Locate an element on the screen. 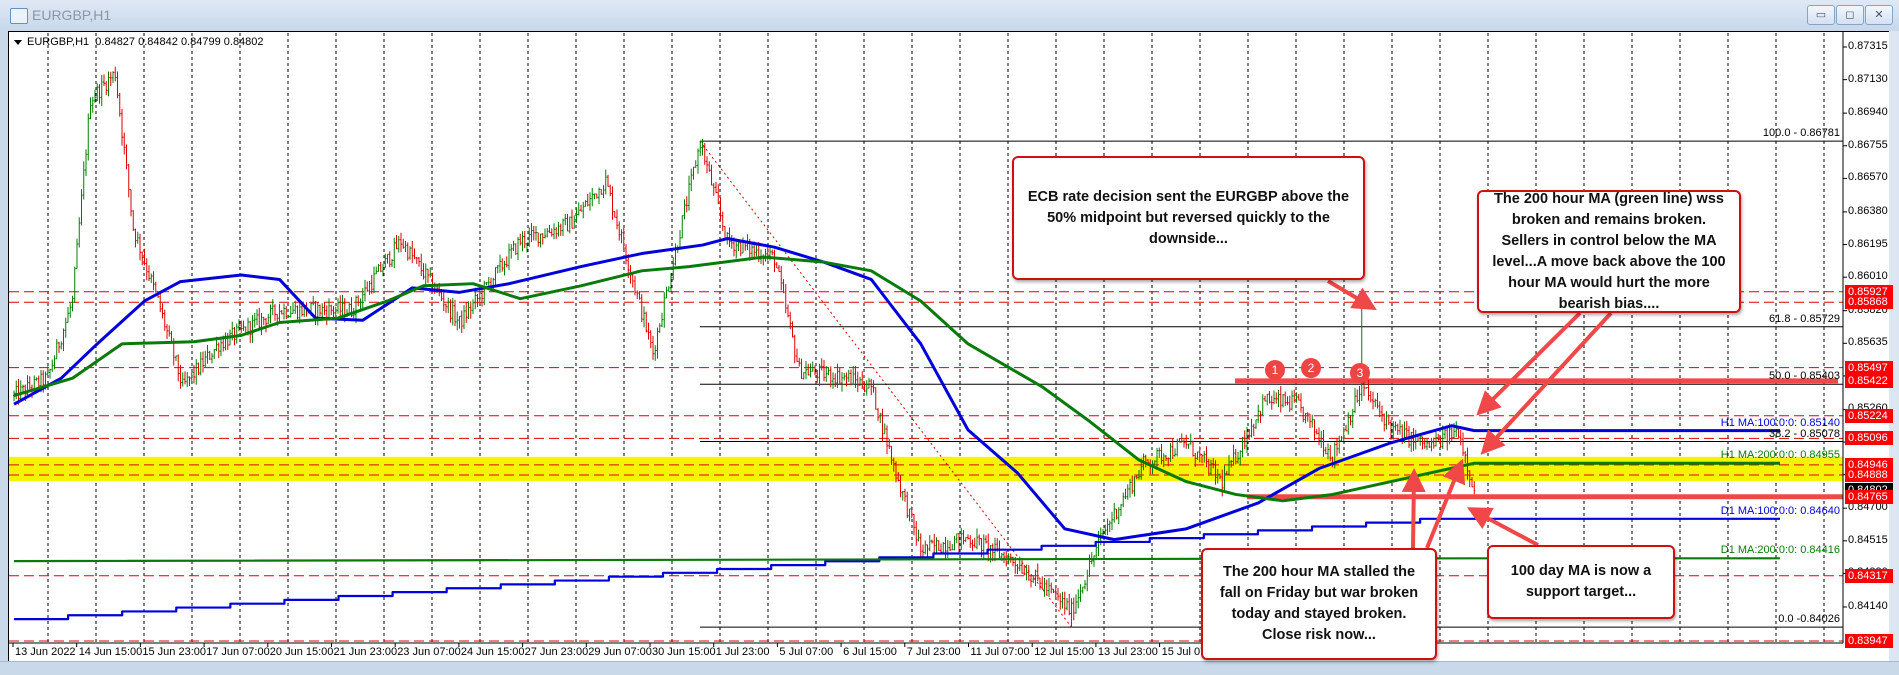 This screenshot has height=675, width=1899. time-axis-label: 23 Jun 07:00 is located at coordinates (429, 652).